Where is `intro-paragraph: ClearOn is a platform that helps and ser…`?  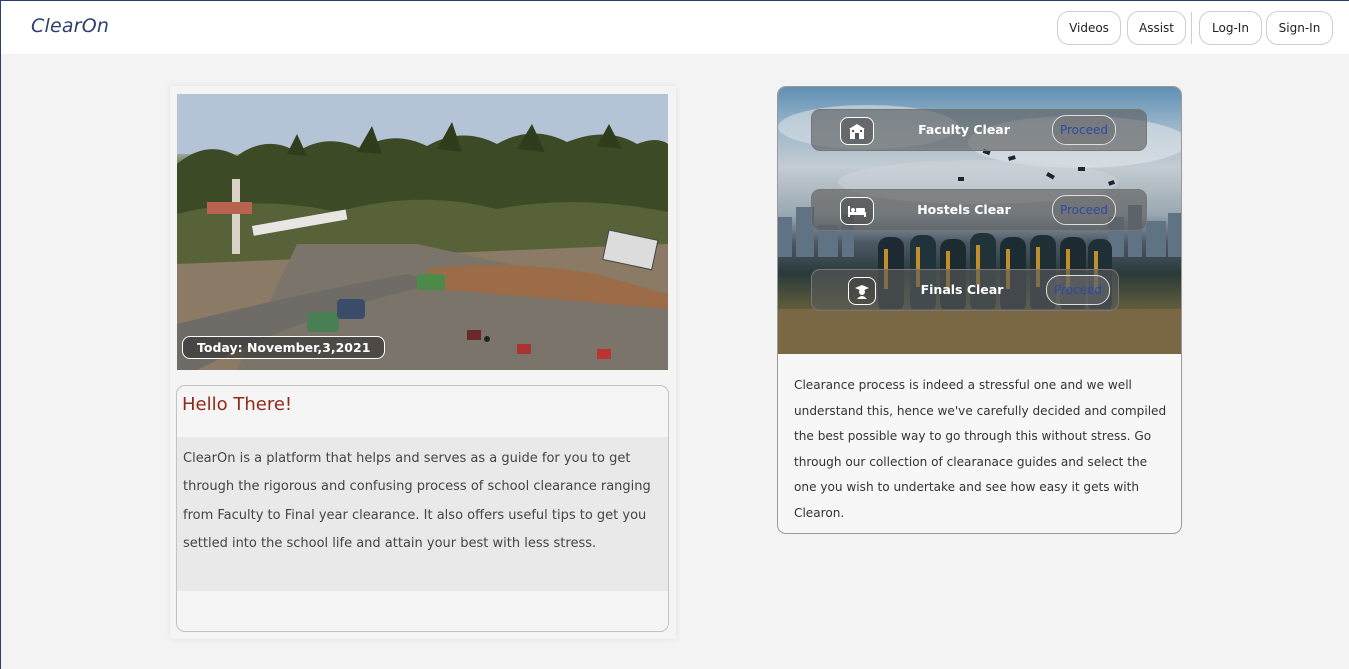
intro-paragraph: ClearOn is a platform that helps and ser… is located at coordinates (417, 501).